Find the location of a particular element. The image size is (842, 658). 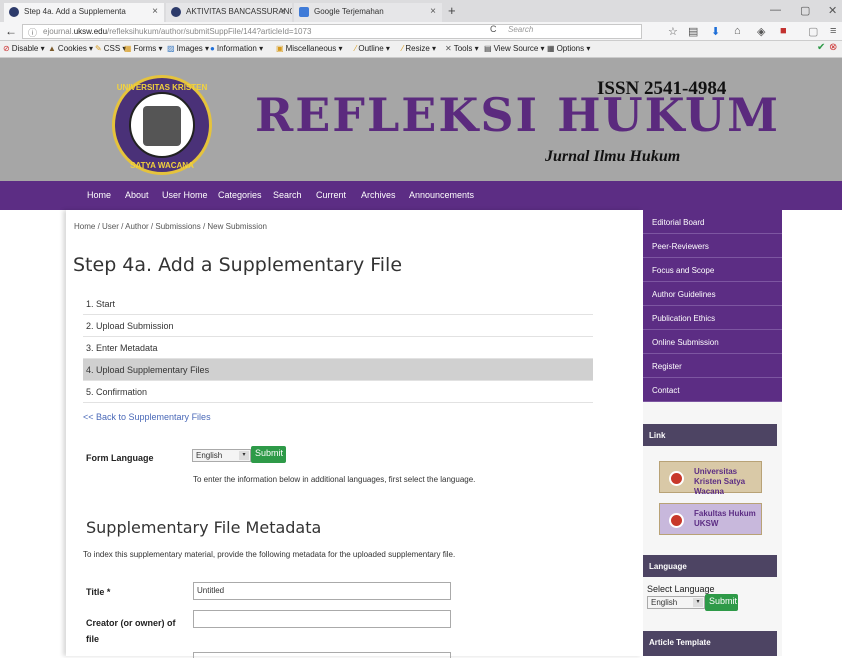

dev-tools: ✕ Tools ▾ is located at coordinates (462, 48).